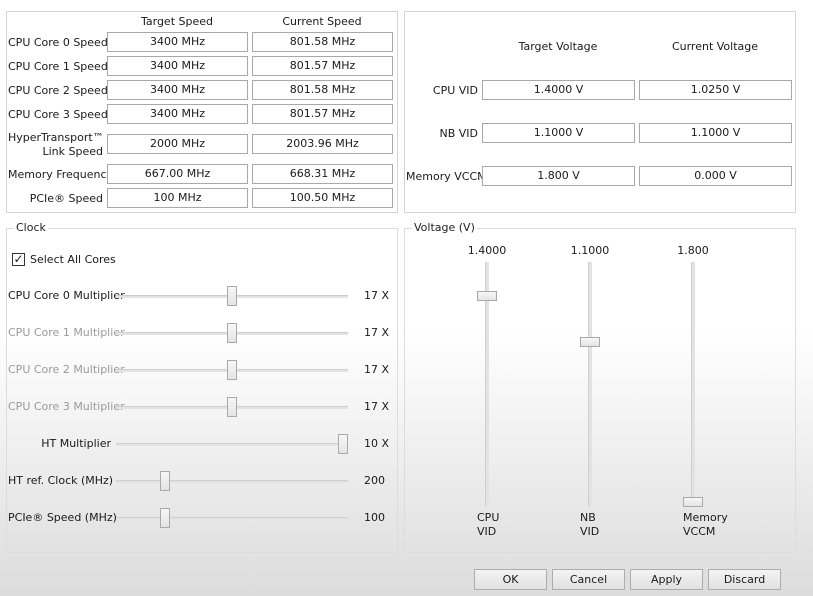 This screenshot has height=596, width=813. Describe the element at coordinates (18, 259) in the screenshot. I see `select-all-cores-checkbox: ✓` at that location.